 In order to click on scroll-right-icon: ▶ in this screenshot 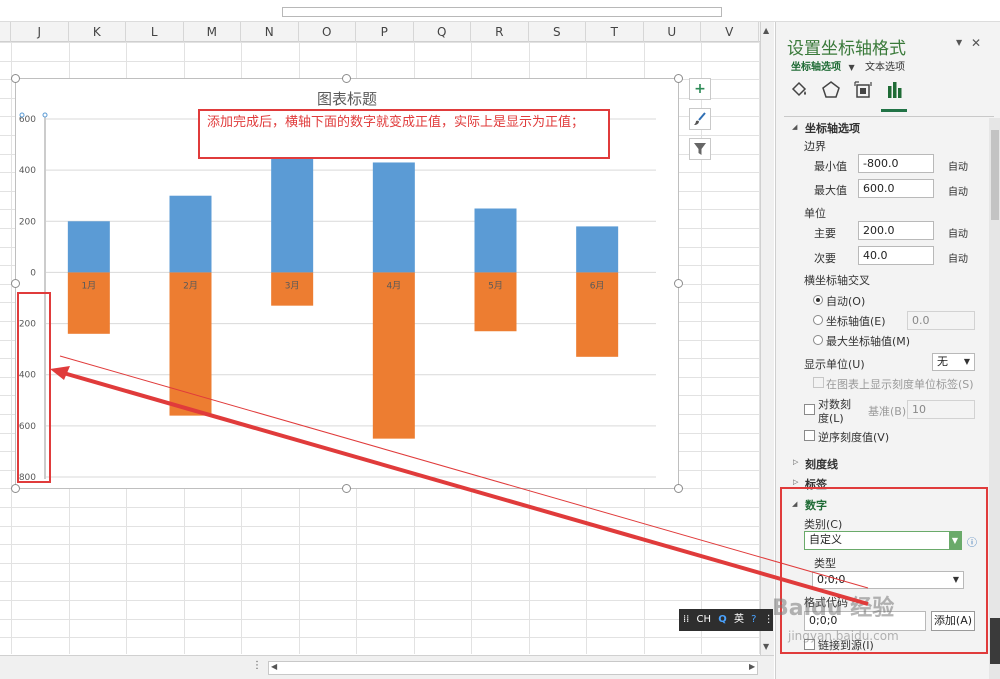, I will do `click(752, 666)`.